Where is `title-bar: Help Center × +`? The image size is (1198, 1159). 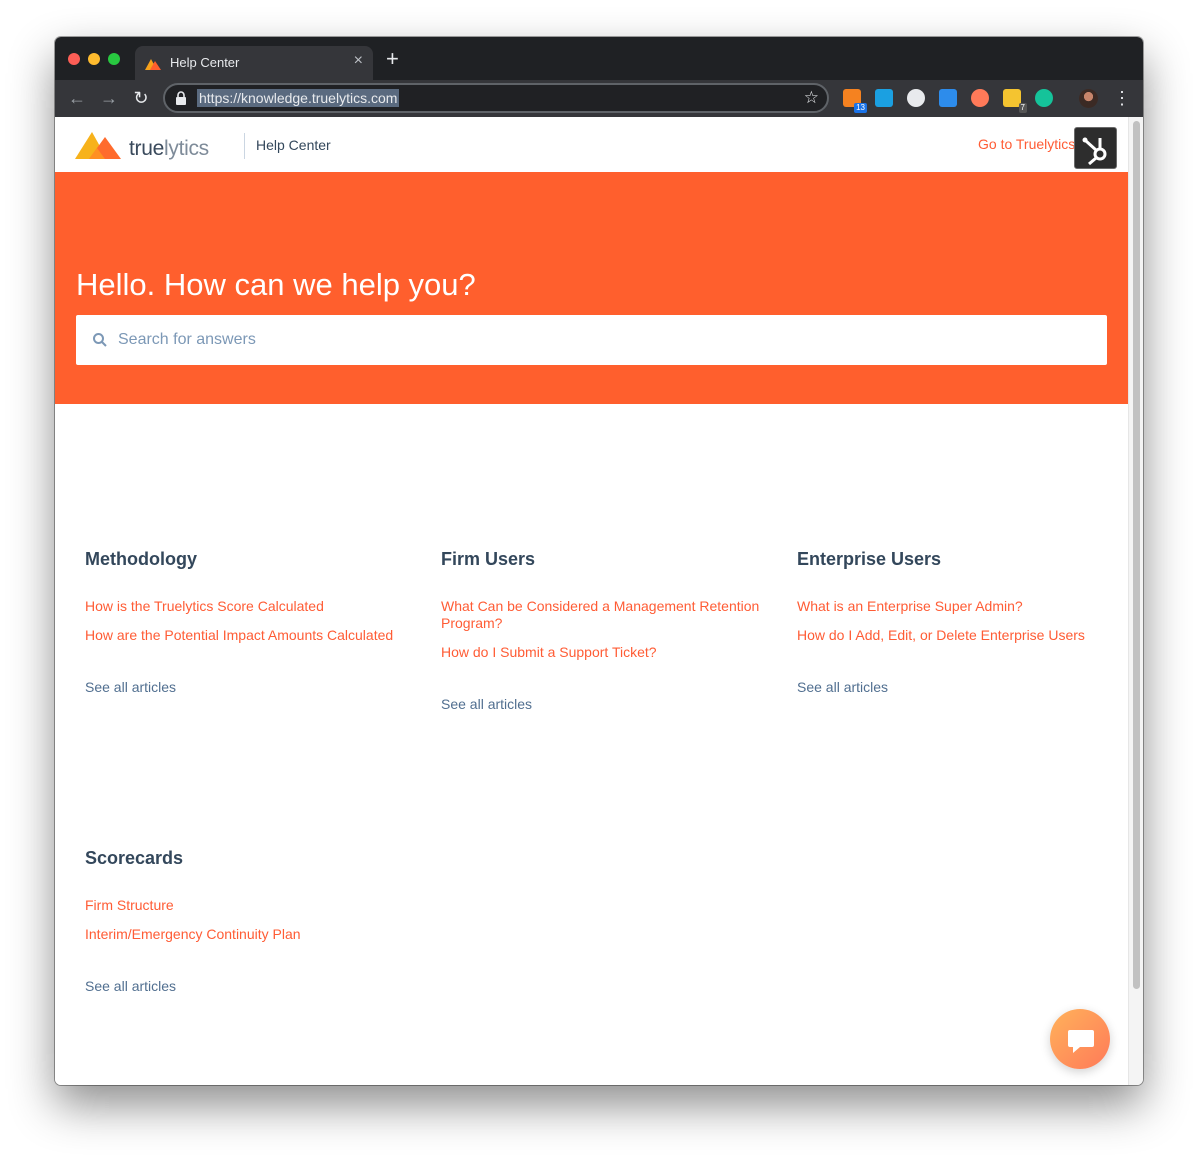 title-bar: Help Center × + is located at coordinates (599, 58).